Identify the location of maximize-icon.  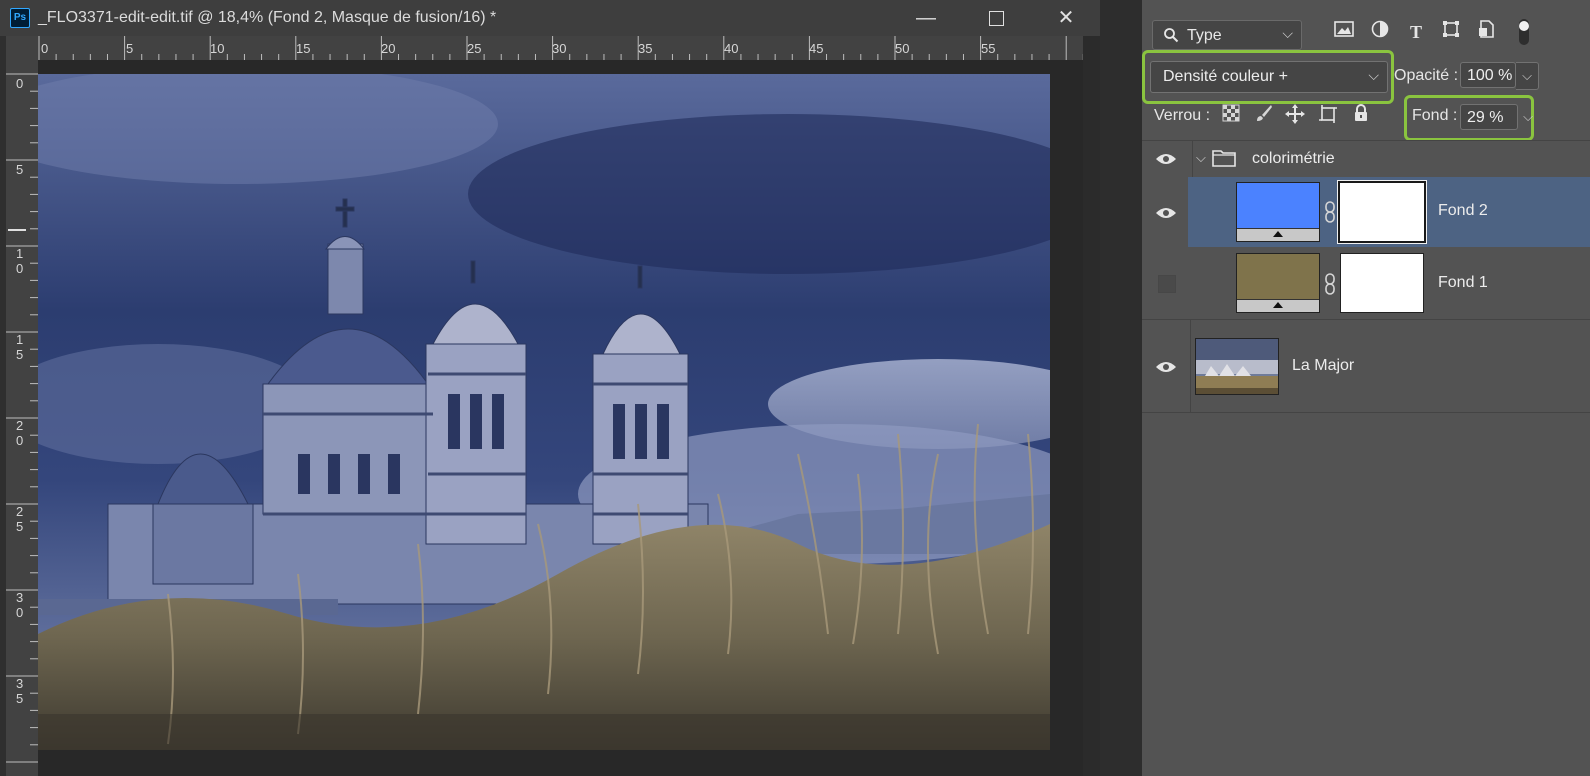
(996, 18).